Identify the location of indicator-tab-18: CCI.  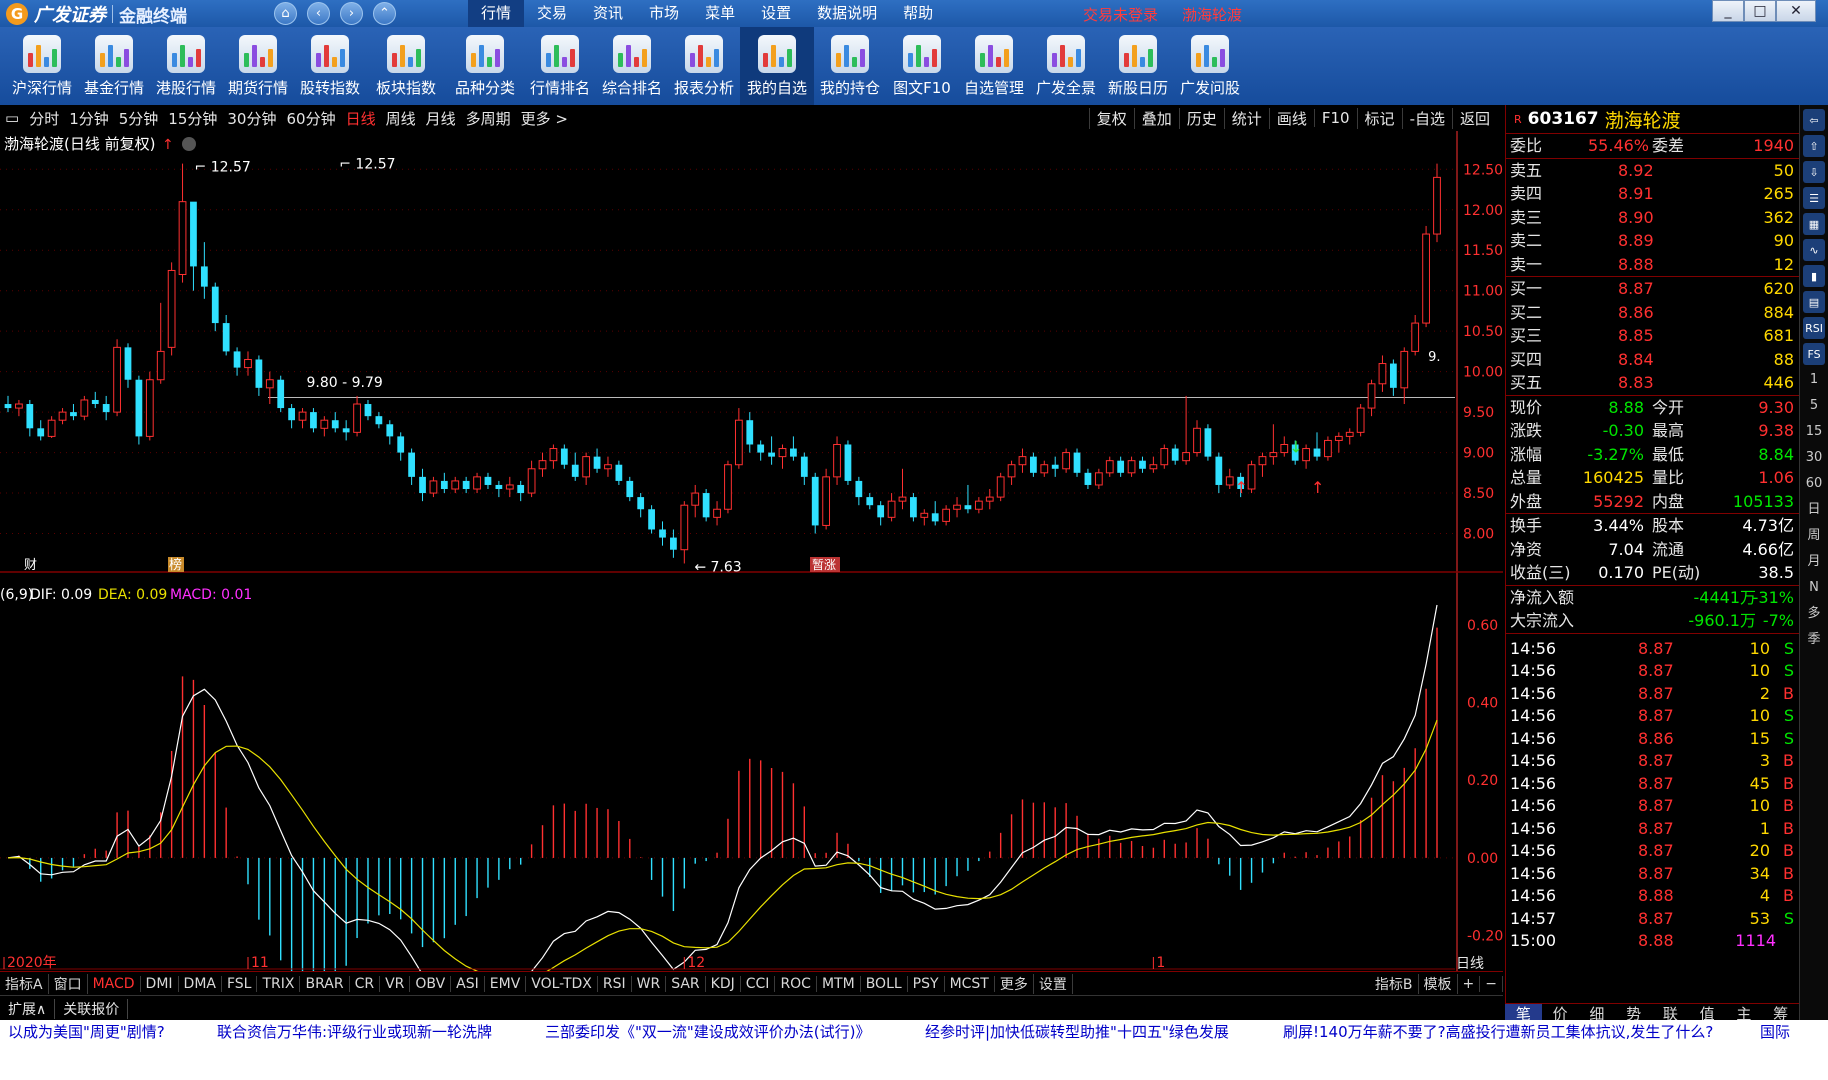
(758, 984).